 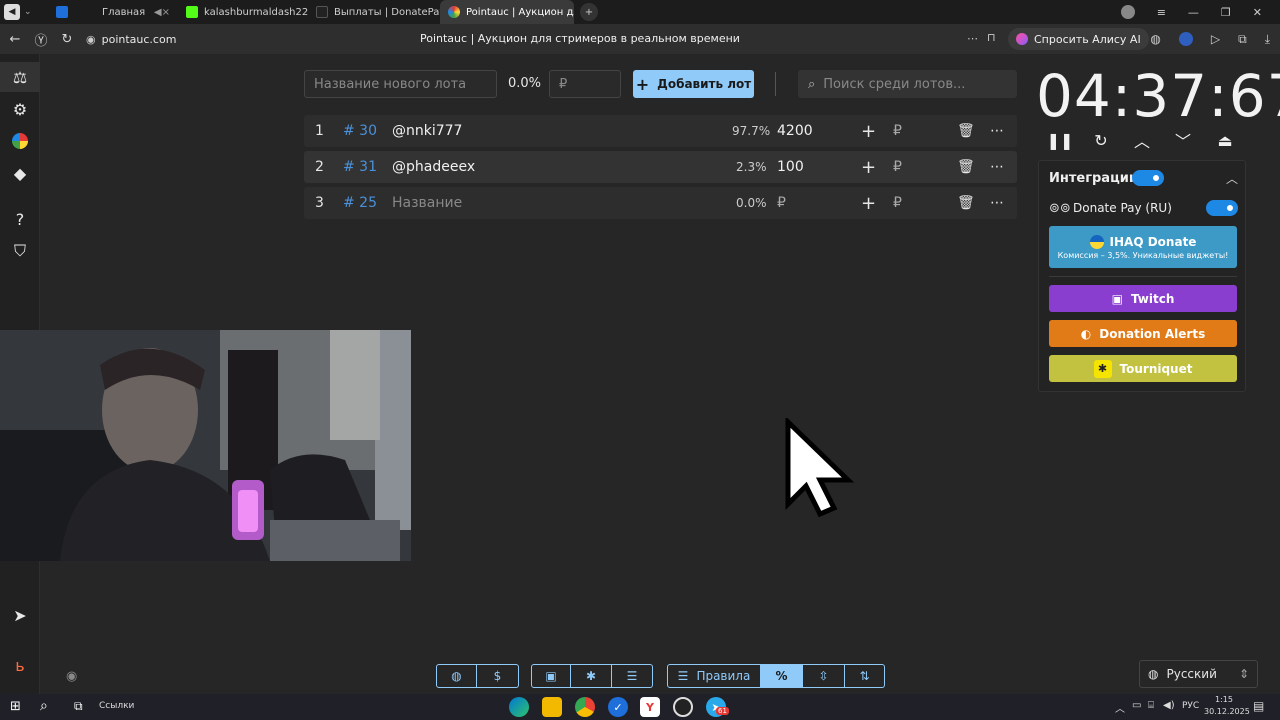 What do you see at coordinates (44, 706) in the screenshot?
I see `search-icon: ⌕` at bounding box center [44, 706].